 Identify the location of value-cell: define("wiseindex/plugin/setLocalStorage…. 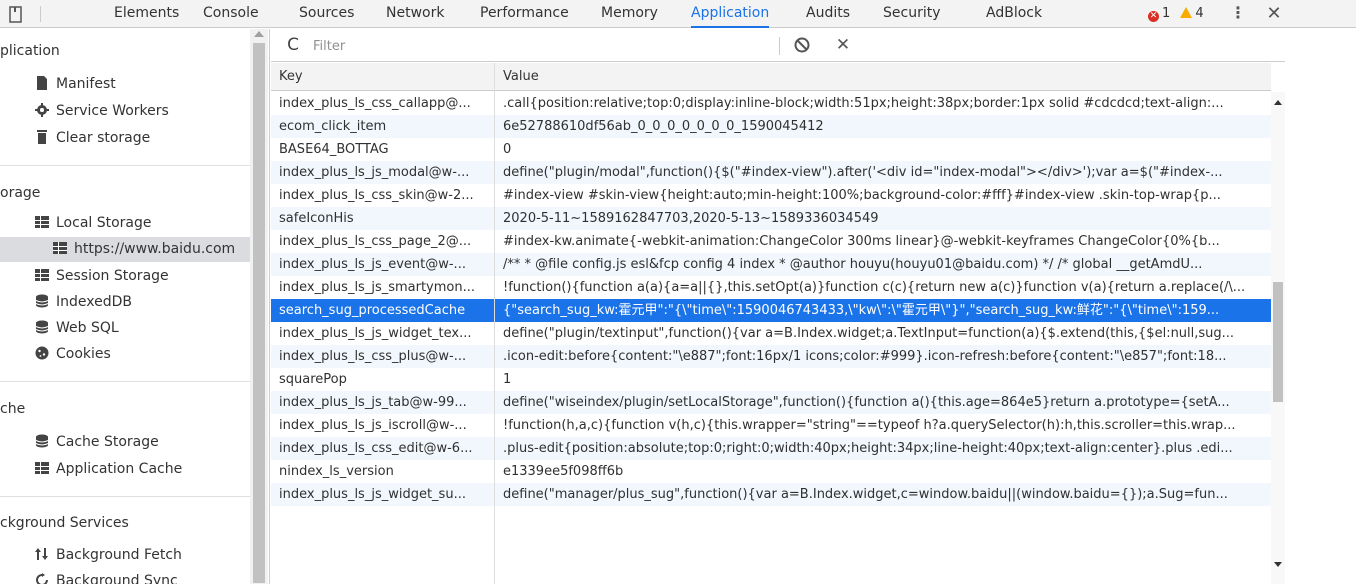
(883, 402).